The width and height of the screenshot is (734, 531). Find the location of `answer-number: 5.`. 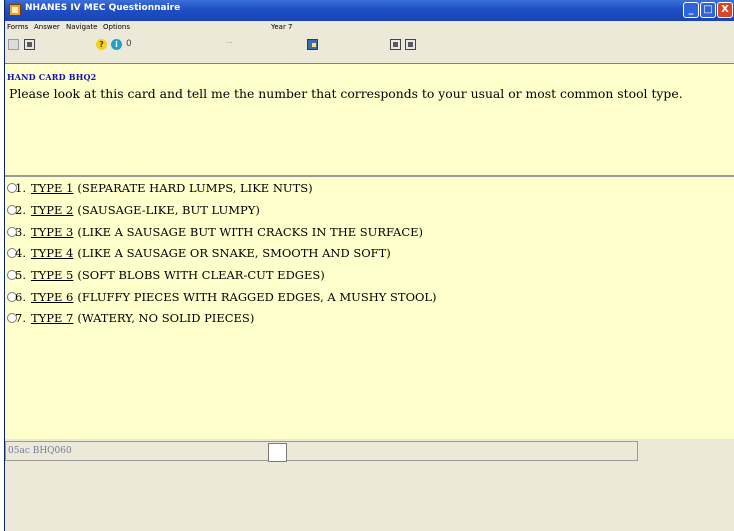

answer-number: 5. is located at coordinates (20, 275).